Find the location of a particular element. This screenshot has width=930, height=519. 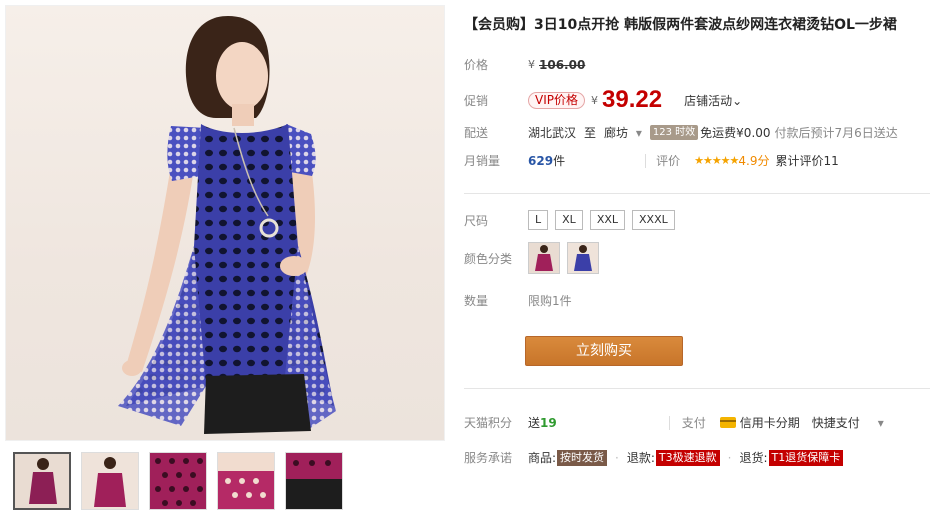

buy-now-button: 立刻购买 is located at coordinates (604, 351).